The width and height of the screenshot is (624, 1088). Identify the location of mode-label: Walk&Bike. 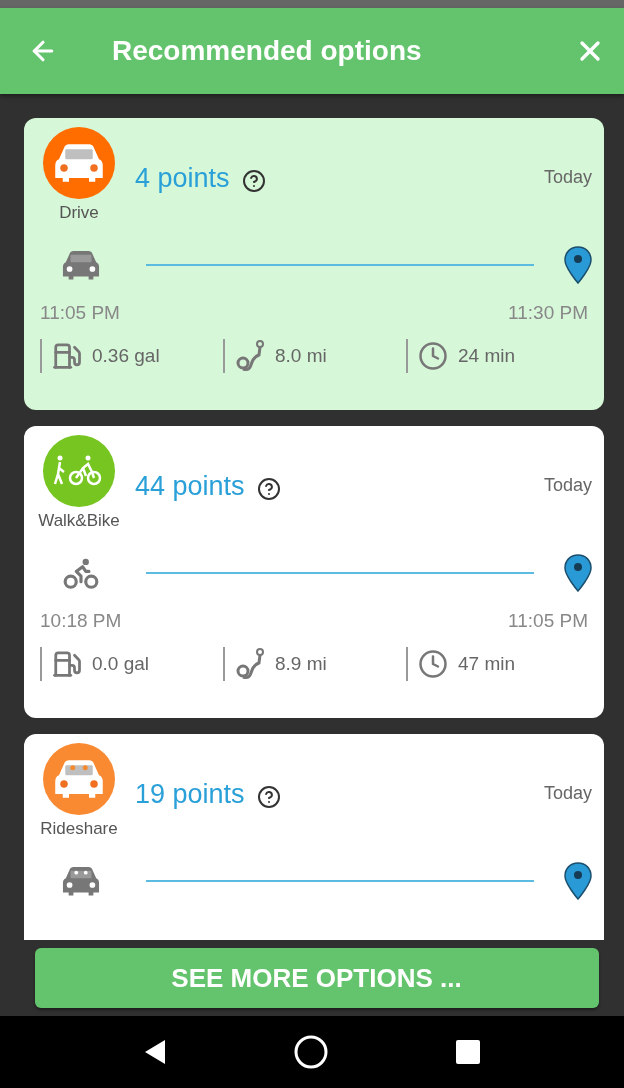
(79, 521).